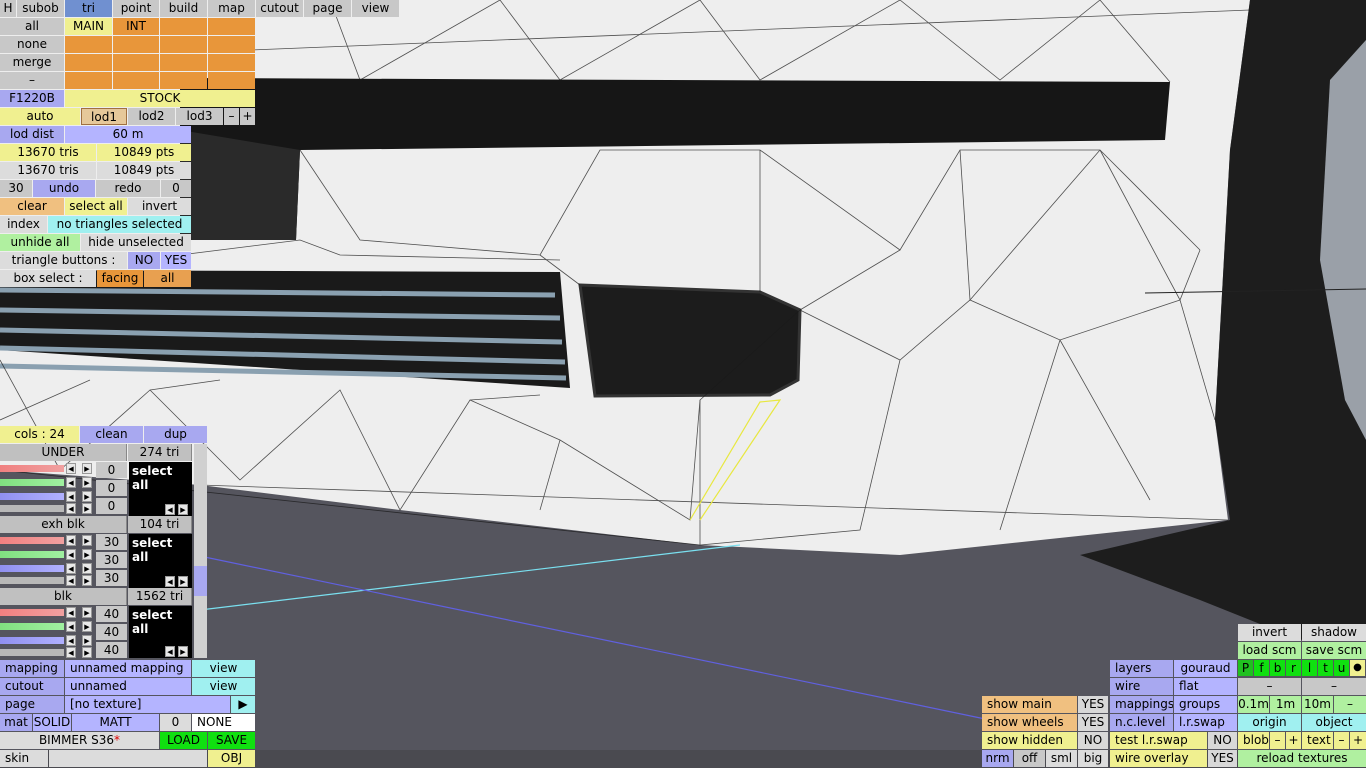 The image size is (1366, 768). Describe the element at coordinates (1302, 758) in the screenshot. I see `reload-textures-button: reload textures` at that location.